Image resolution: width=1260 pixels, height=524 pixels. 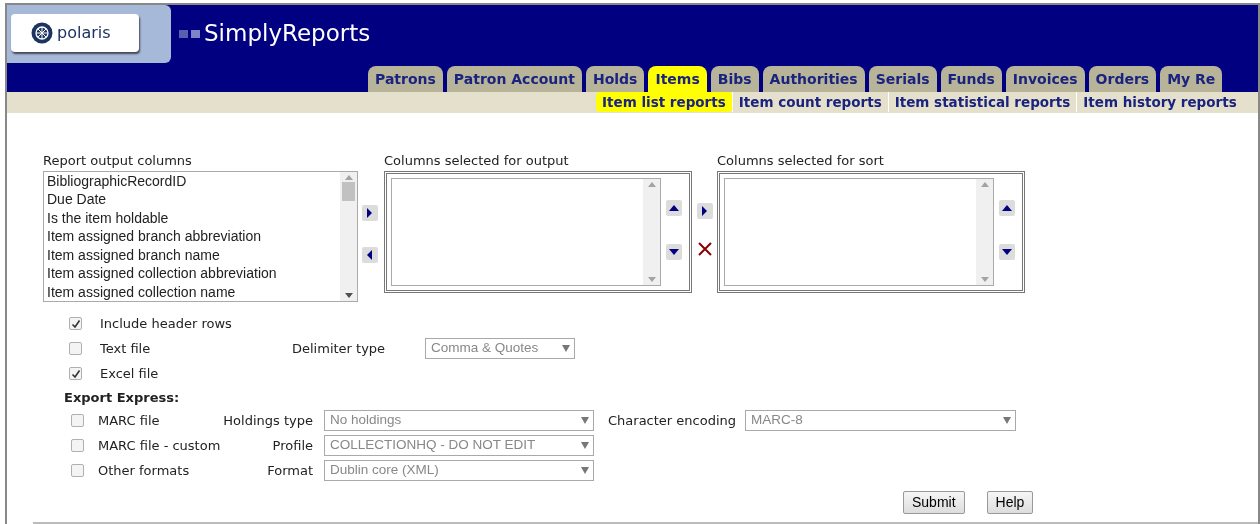 What do you see at coordinates (813, 79) in the screenshot?
I see `nav-tab: Authorities` at bounding box center [813, 79].